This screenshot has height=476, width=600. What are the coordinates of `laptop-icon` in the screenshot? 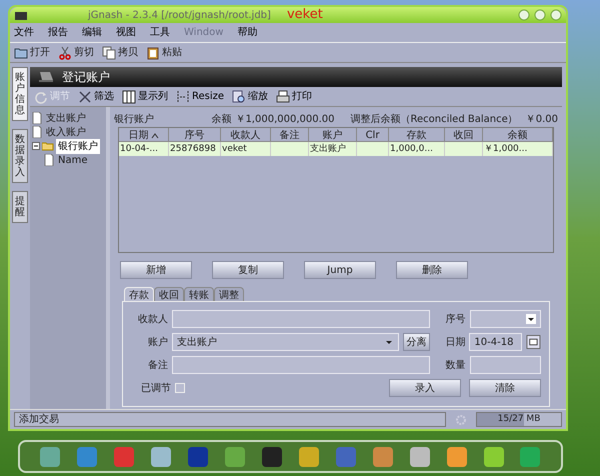 It's located at (46, 77).